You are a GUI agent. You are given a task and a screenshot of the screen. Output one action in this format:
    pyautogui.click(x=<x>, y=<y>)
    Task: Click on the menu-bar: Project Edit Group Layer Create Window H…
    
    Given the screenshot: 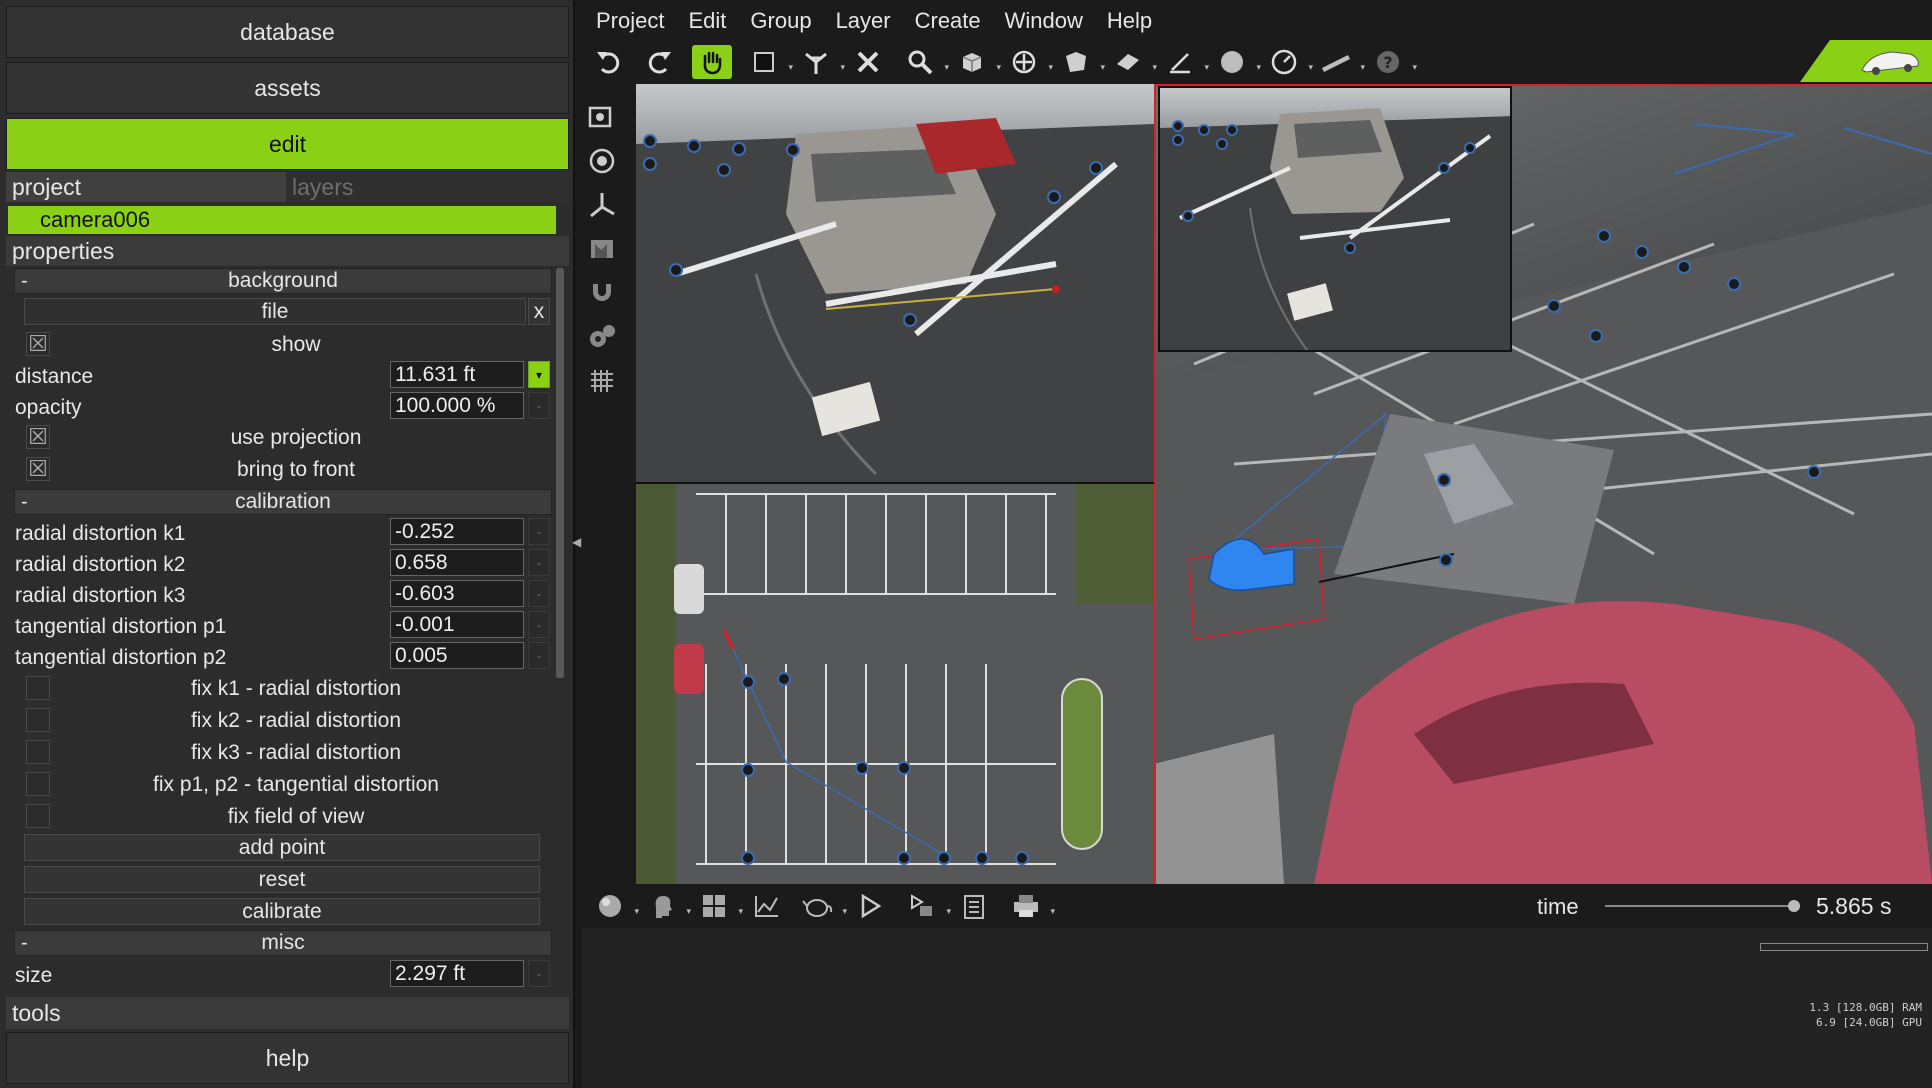 What is the action you would take?
    pyautogui.click(x=1255, y=21)
    